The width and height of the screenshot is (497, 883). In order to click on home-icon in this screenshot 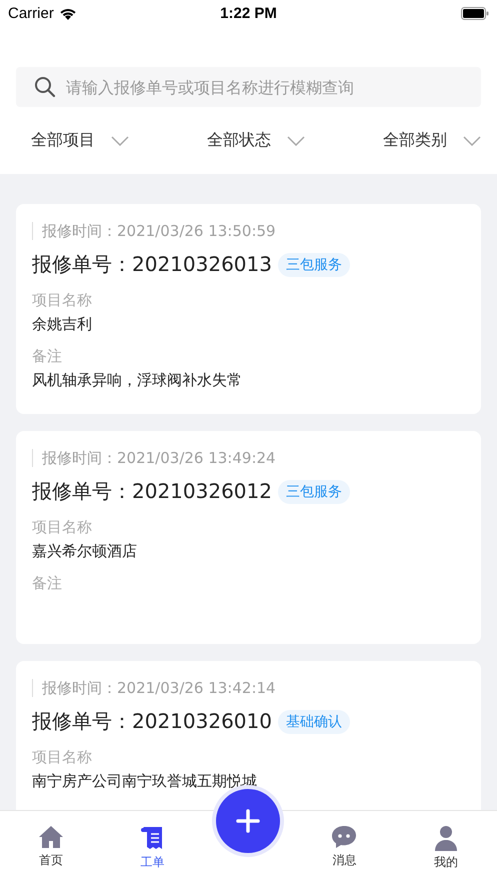, I will do `click(51, 837)`.